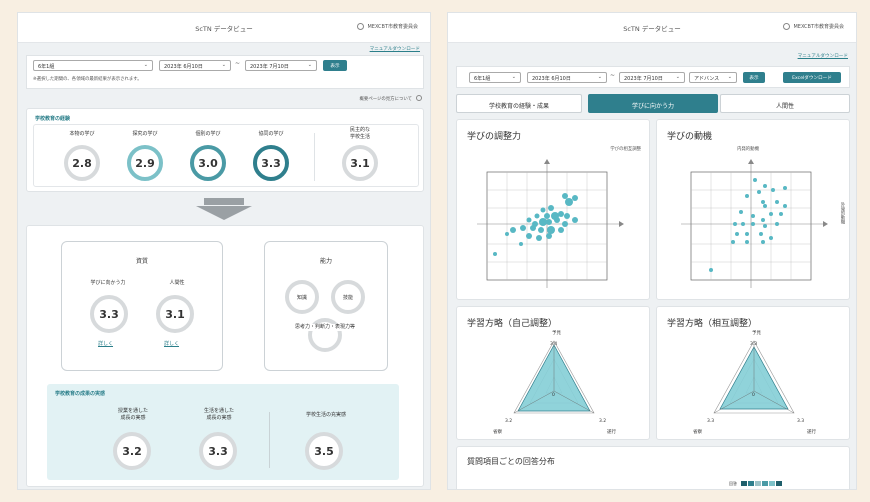  I want to click on experience-score: 3.1, so click(360, 163).